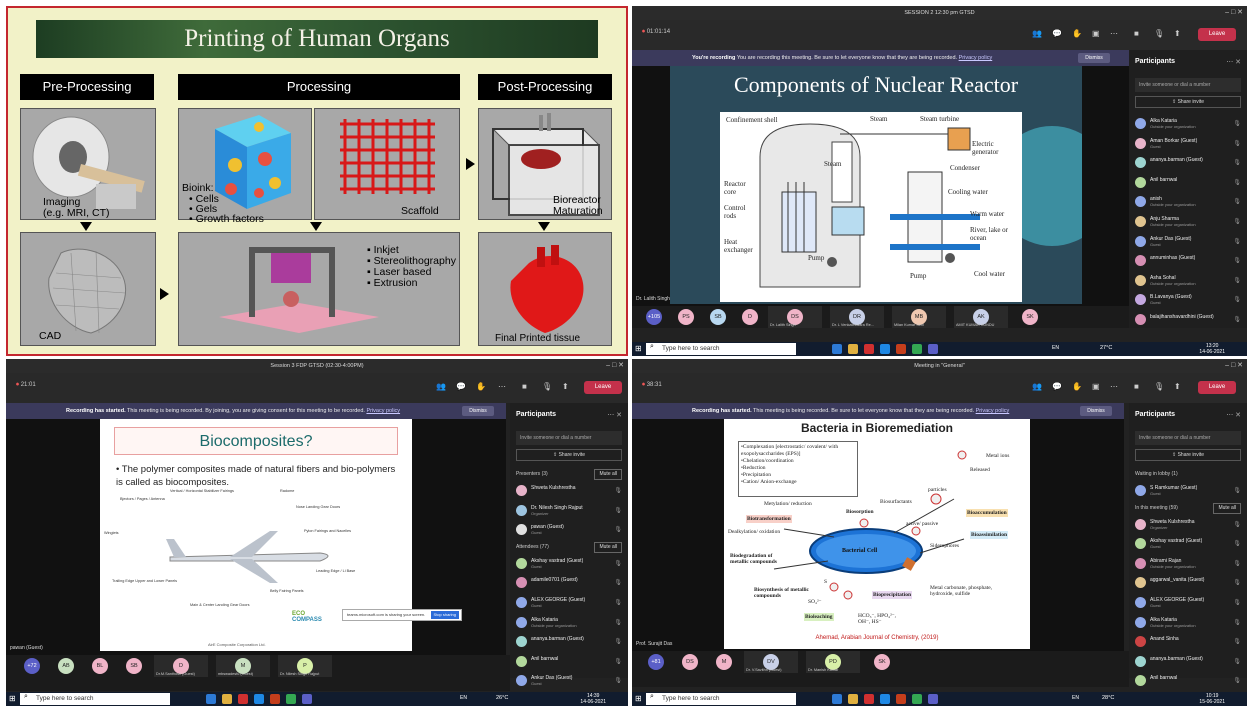 Image resolution: width=1247 pixels, height=706 pixels. I want to click on participant-row: anish Outside your organization 🎙, so click(1188, 202).